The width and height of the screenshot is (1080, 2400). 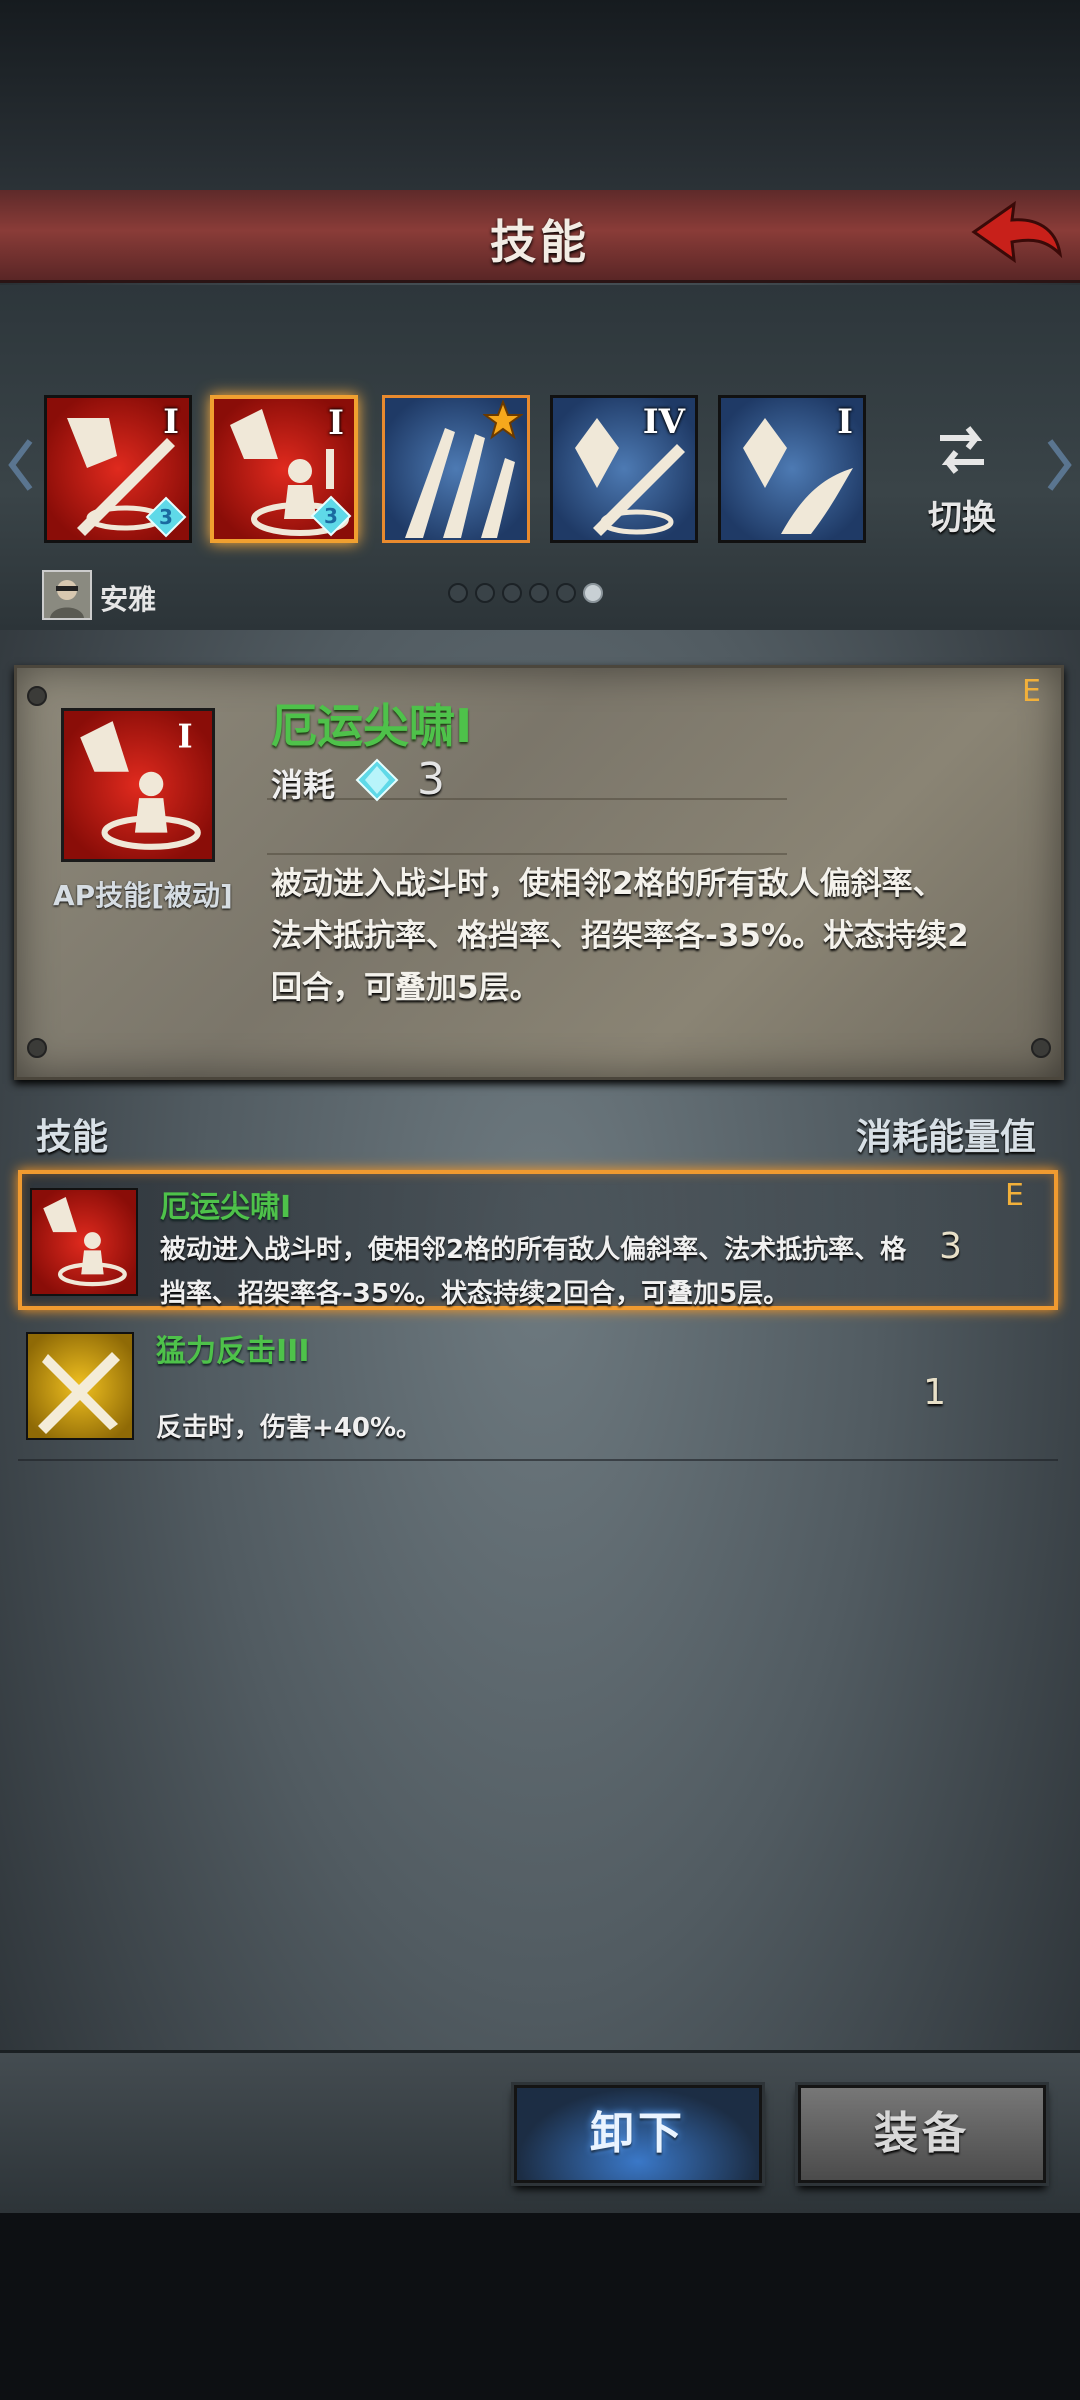 I want to click on skill-slot-level: IV, so click(x=663, y=422).